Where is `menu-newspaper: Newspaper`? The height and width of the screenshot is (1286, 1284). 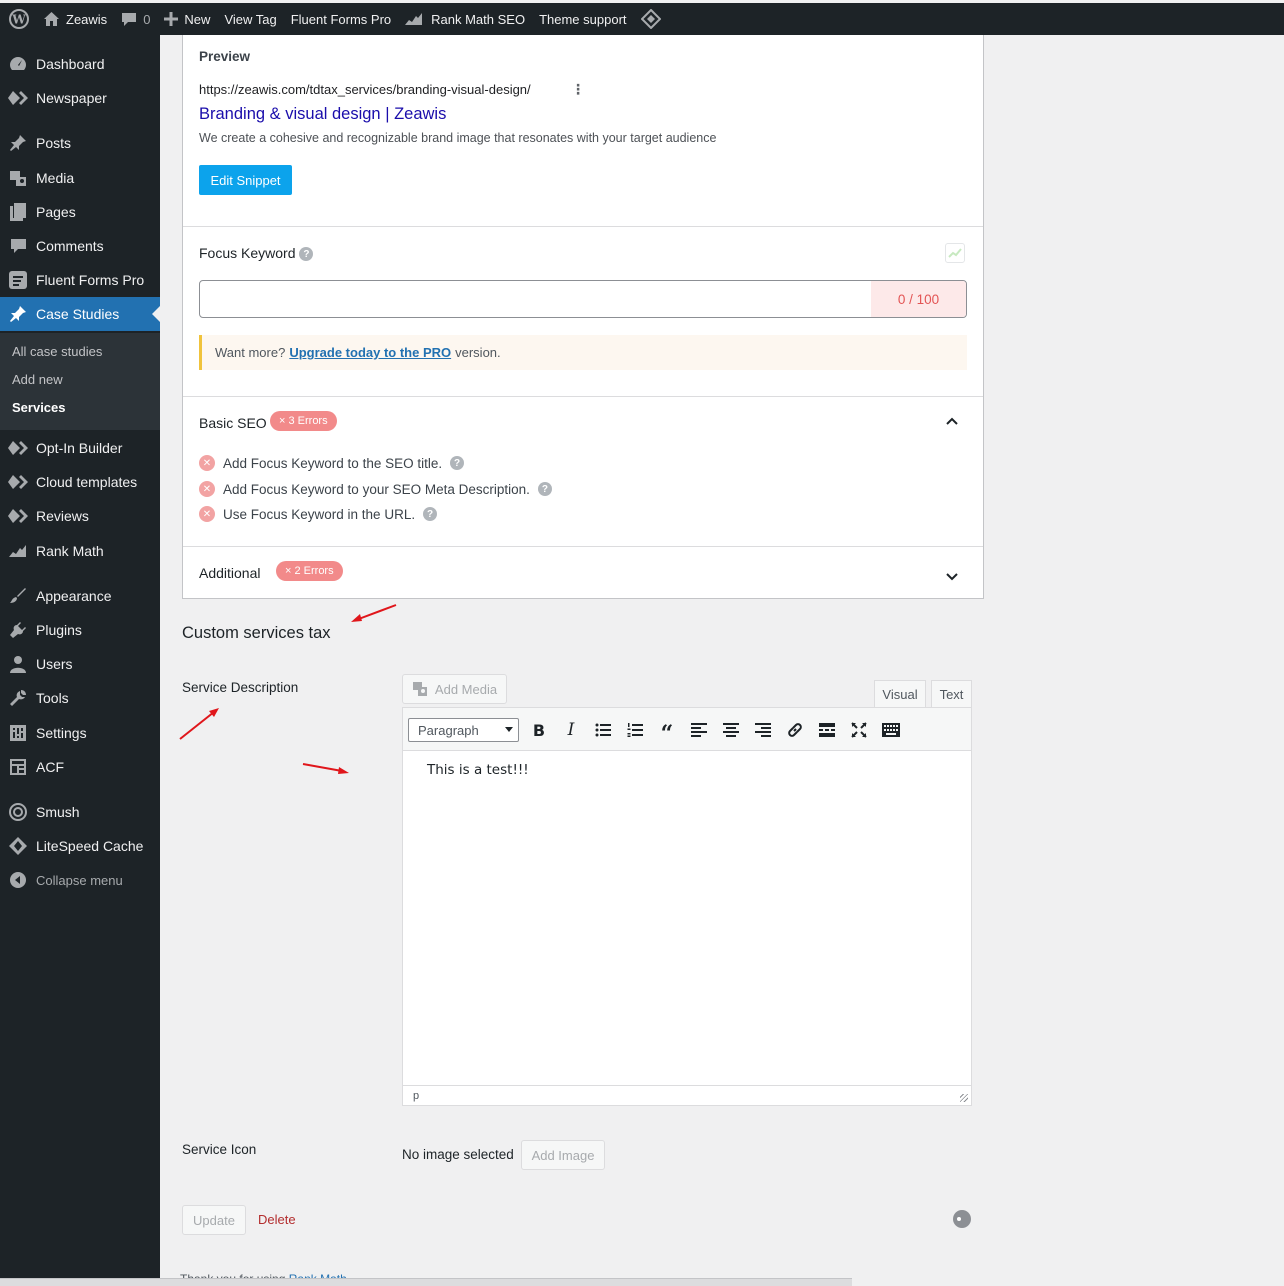 menu-newspaper: Newspaper is located at coordinates (80, 98).